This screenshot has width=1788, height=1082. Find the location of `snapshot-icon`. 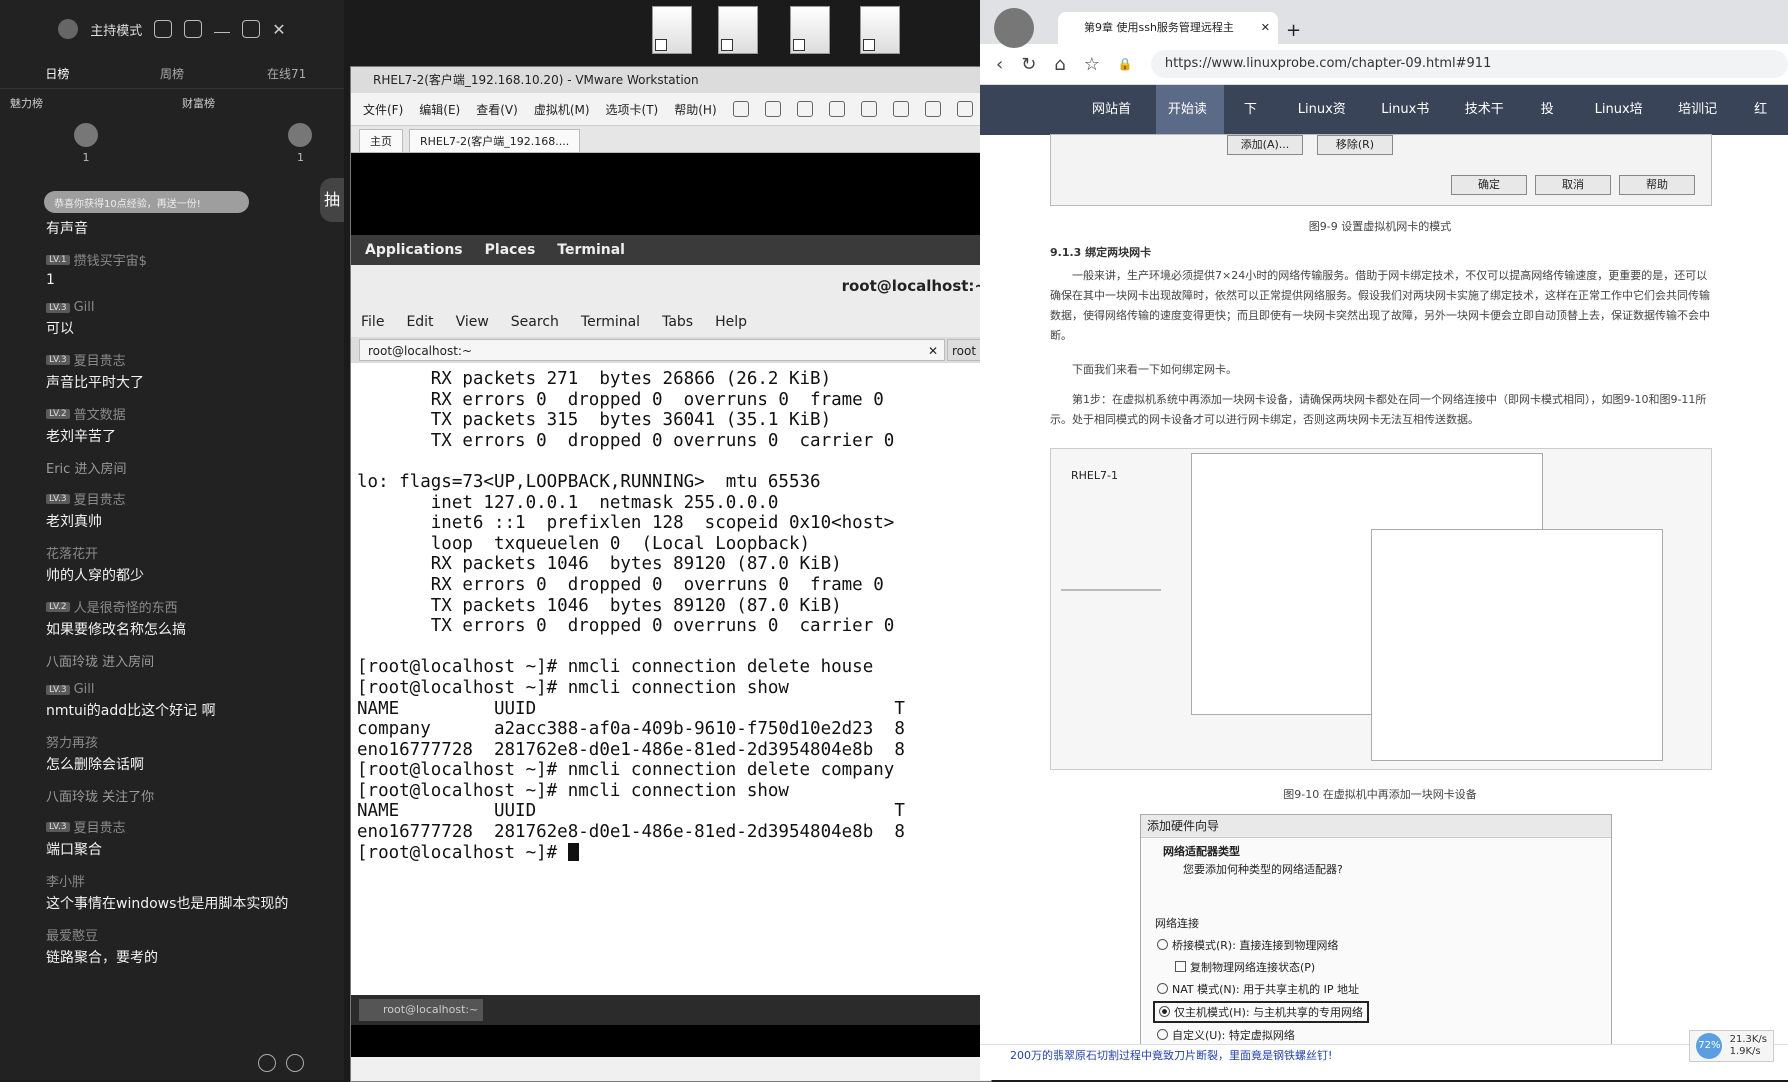

snapshot-icon is located at coordinates (804, 109).